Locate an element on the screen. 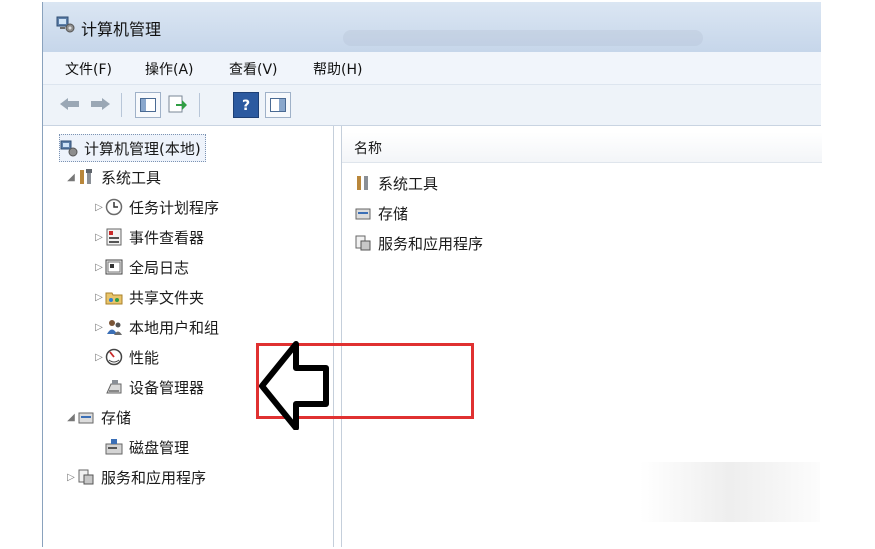 This screenshot has height=549, width=875. forward-button is located at coordinates (100, 104).